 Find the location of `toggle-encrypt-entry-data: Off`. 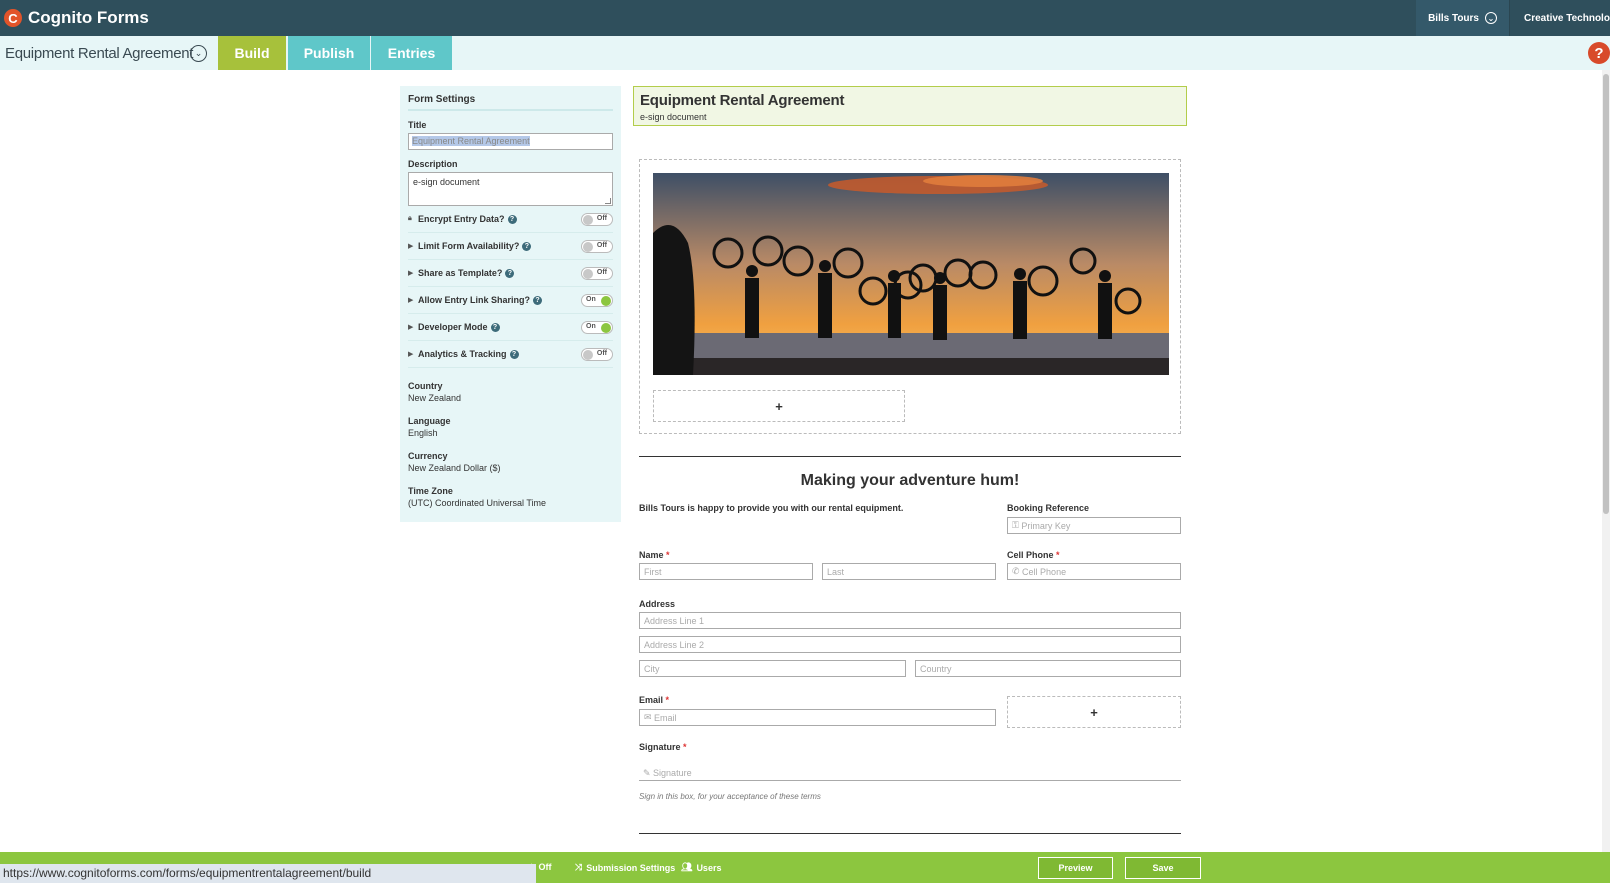

toggle-encrypt-entry-data: Off is located at coordinates (597, 219).